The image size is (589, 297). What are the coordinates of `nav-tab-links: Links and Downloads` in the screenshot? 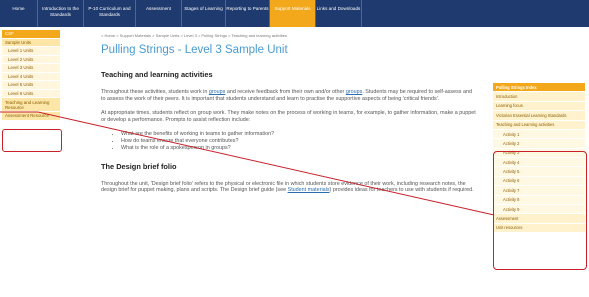 It's located at (339, 13).